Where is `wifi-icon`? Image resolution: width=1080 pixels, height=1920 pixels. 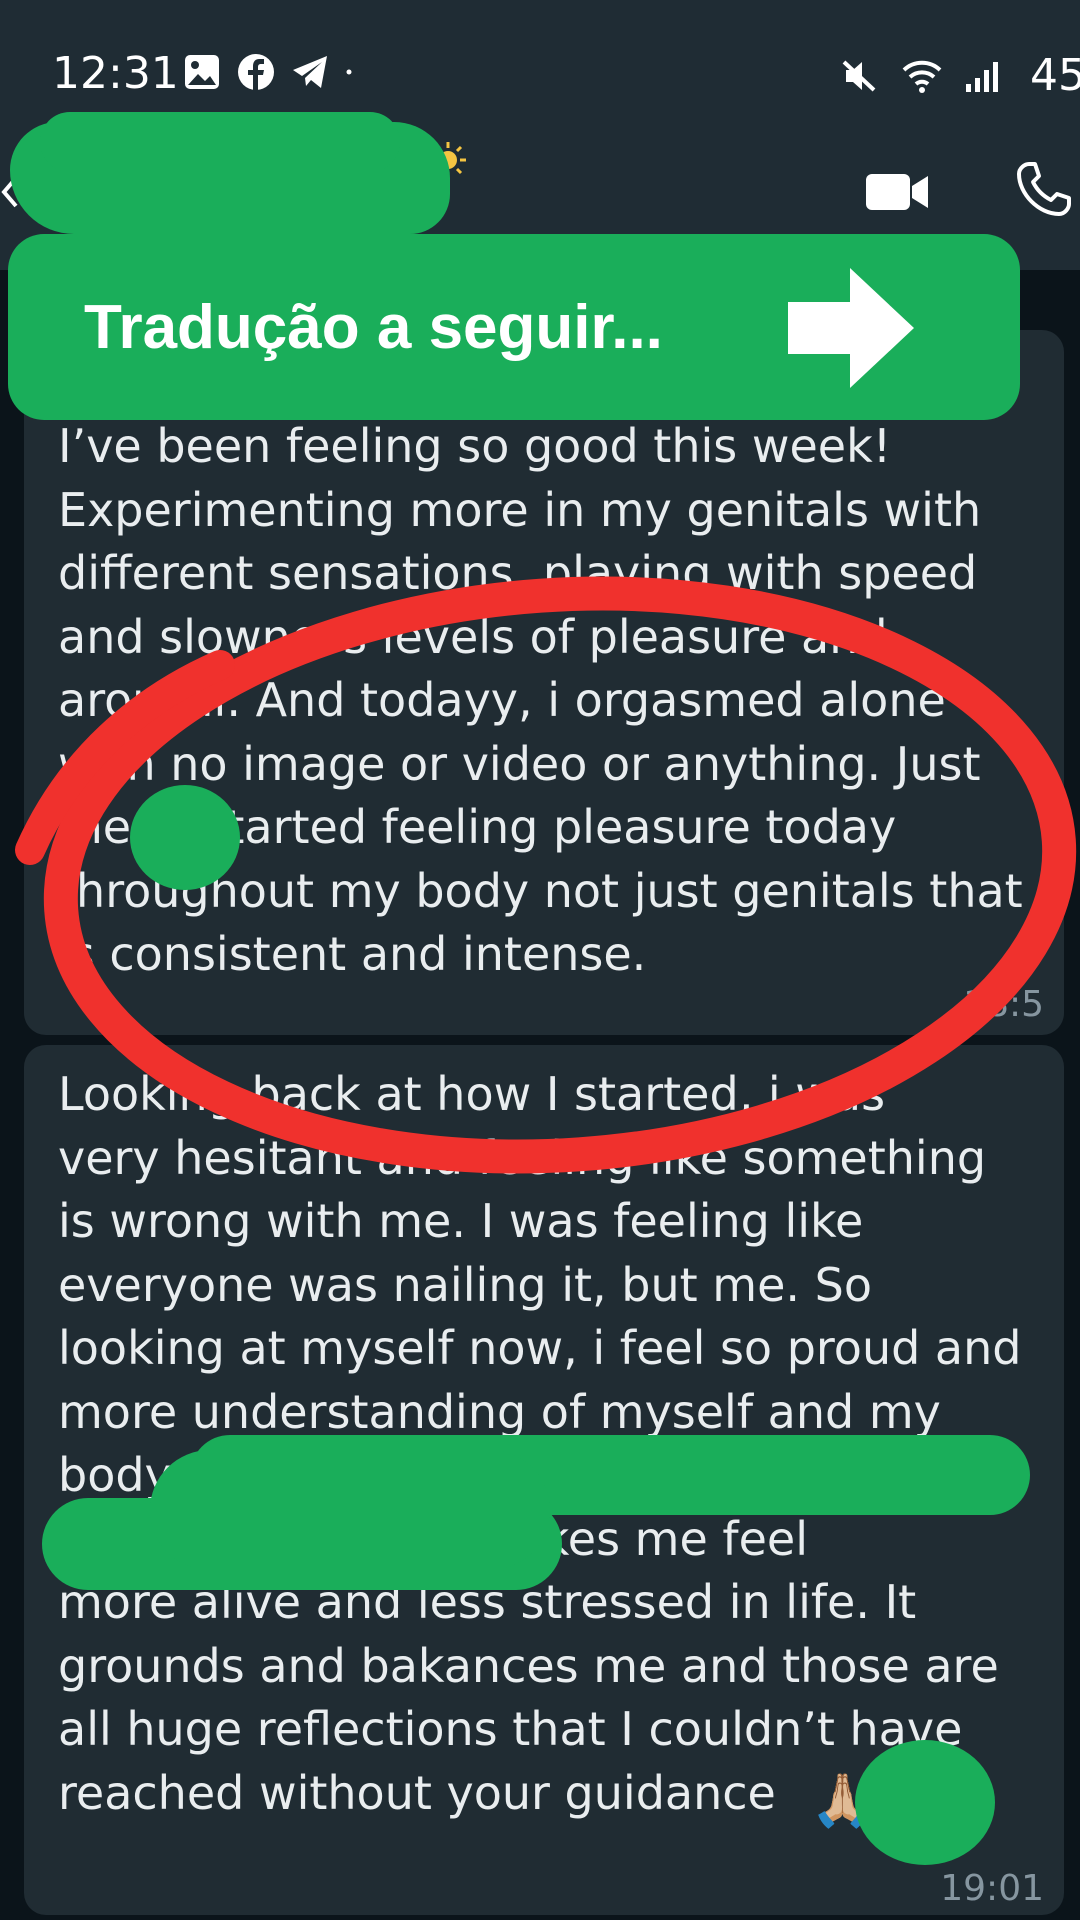
wifi-icon is located at coordinates (922, 76).